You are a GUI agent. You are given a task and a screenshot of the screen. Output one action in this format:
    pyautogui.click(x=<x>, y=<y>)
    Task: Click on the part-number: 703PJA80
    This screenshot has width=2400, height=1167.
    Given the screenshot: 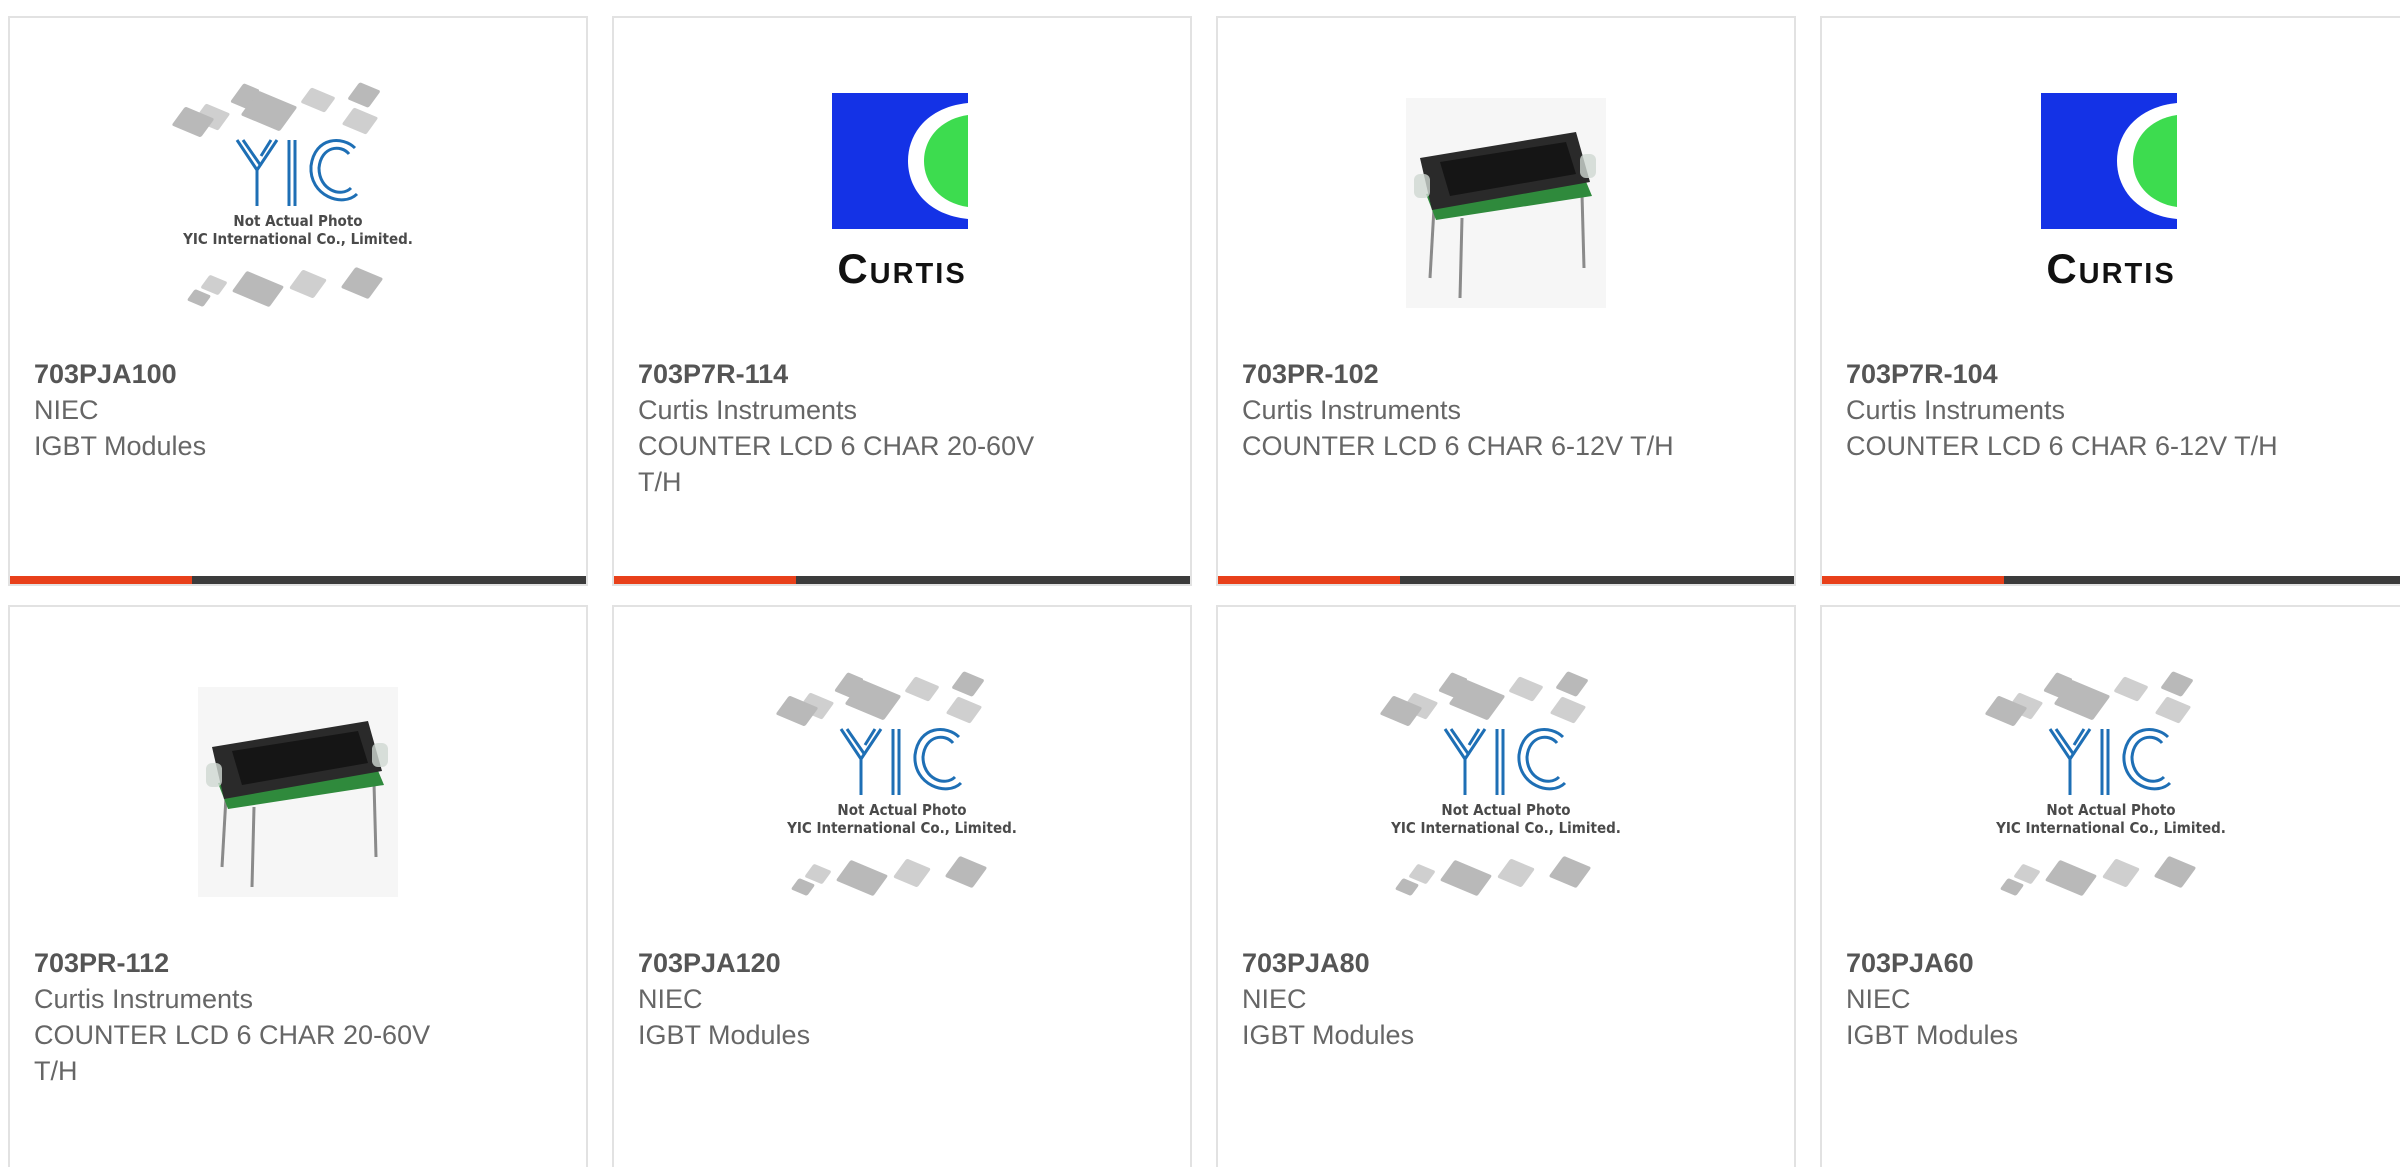 What is the action you would take?
    pyautogui.click(x=1506, y=963)
    